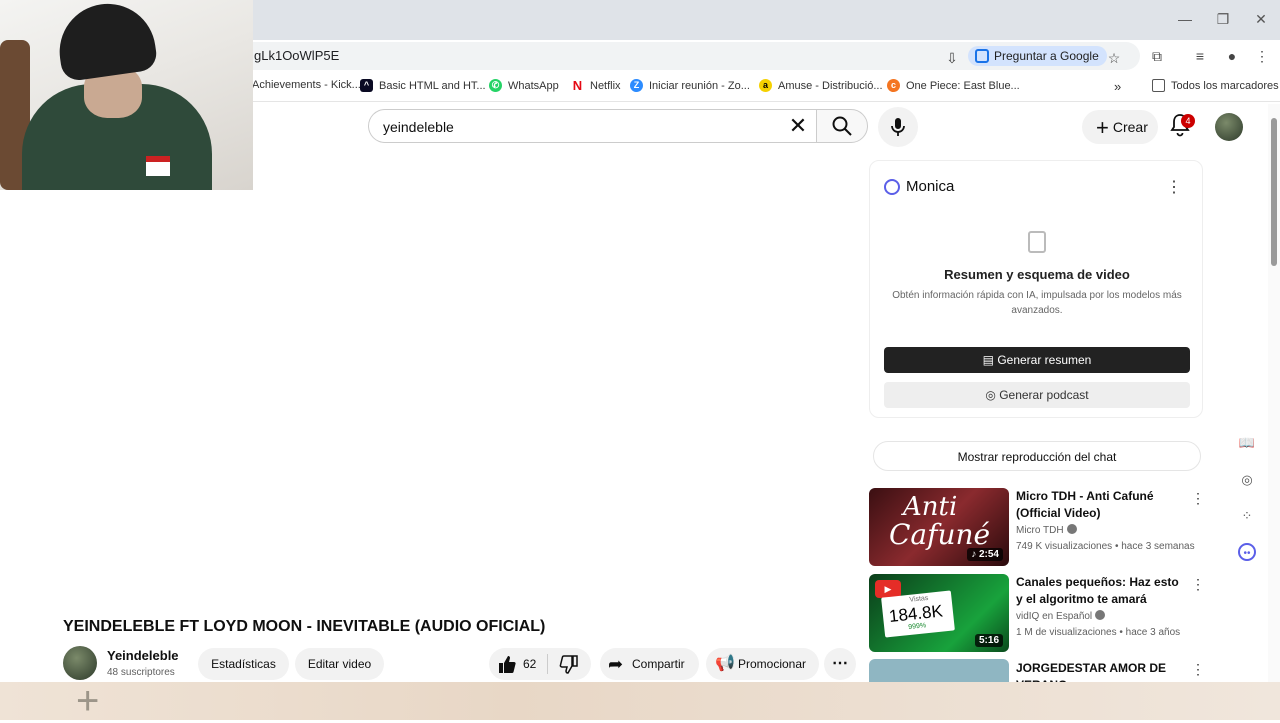 The height and width of the screenshot is (723, 1280). I want to click on amuse-icon: a, so click(765, 85).